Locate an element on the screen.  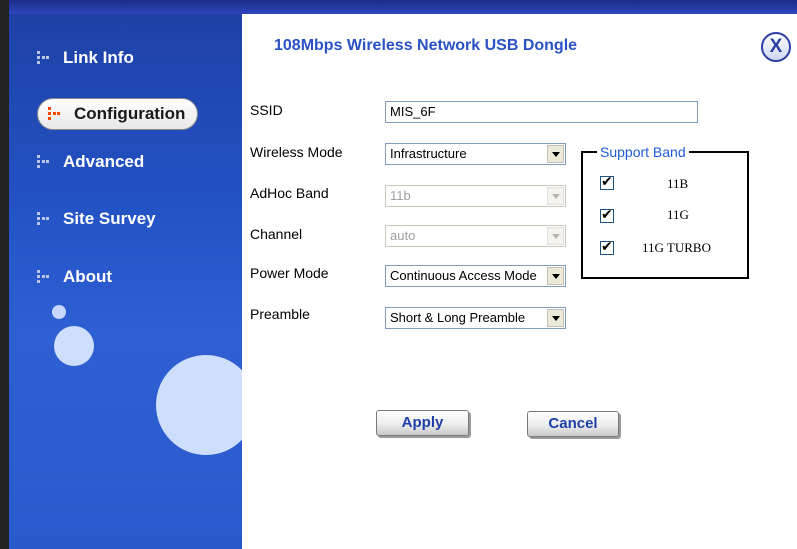
cancel-button: Cancel is located at coordinates (573, 424).